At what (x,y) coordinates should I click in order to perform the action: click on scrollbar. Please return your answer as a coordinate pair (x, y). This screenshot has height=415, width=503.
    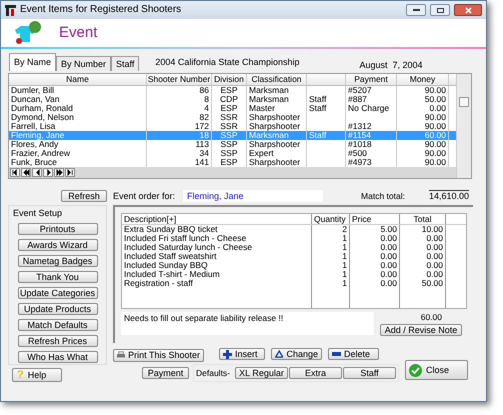
    Looking at the image, I should click on (463, 126).